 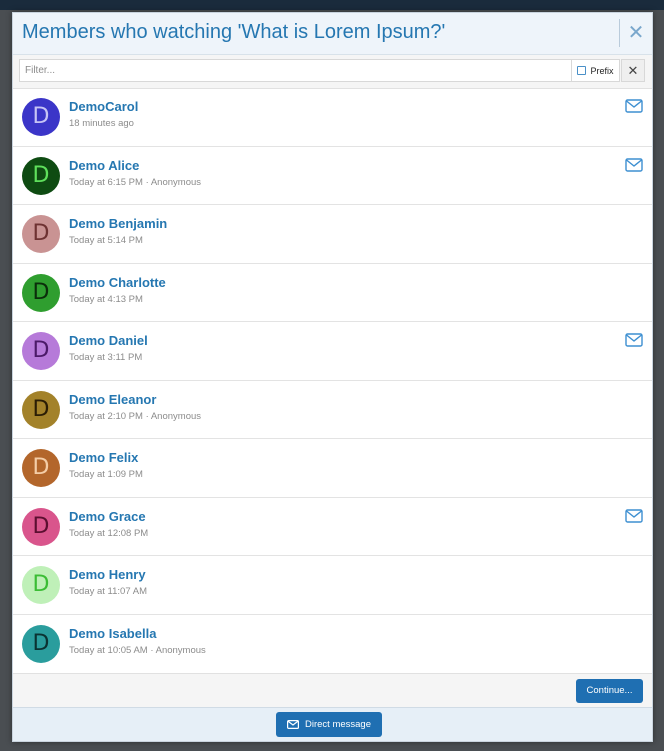 I want to click on member-name-link: DemoCarol, so click(x=103, y=106).